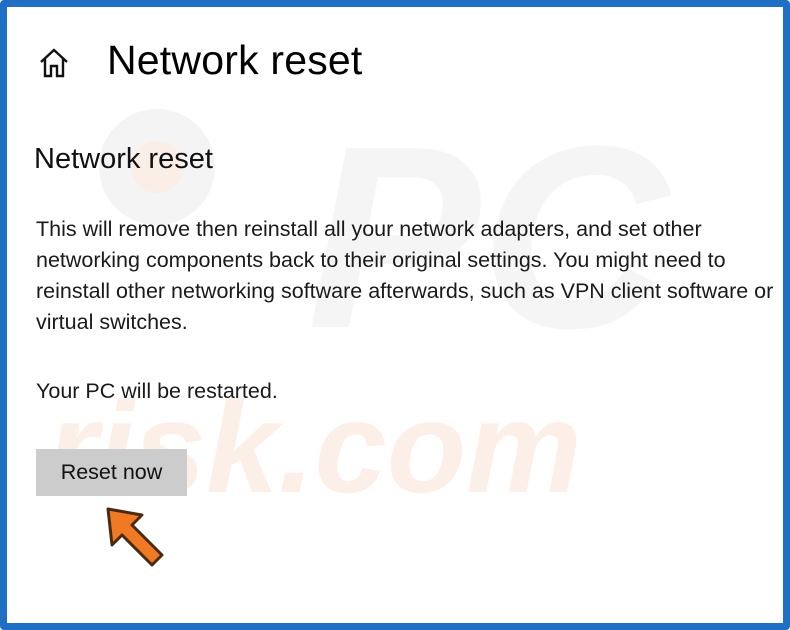  I want to click on page-title: Network reset, so click(235, 60).